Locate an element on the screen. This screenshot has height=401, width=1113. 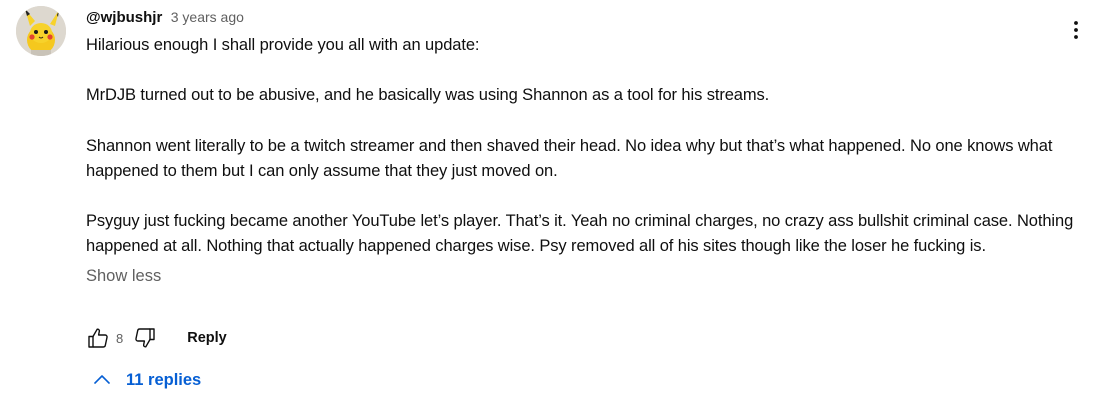
thumbs-down-icon is located at coordinates (145, 338).